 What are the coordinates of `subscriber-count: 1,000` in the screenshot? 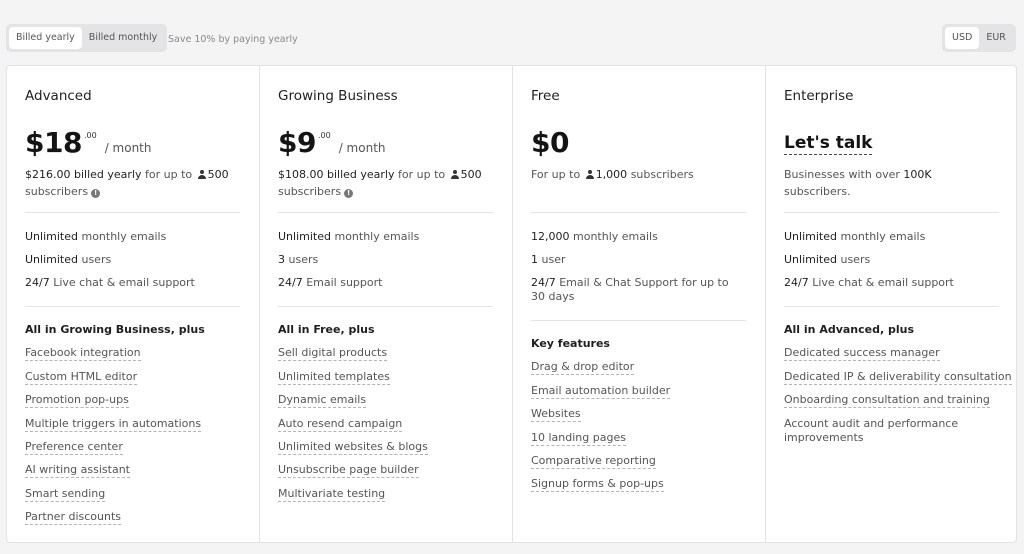 It's located at (611, 174).